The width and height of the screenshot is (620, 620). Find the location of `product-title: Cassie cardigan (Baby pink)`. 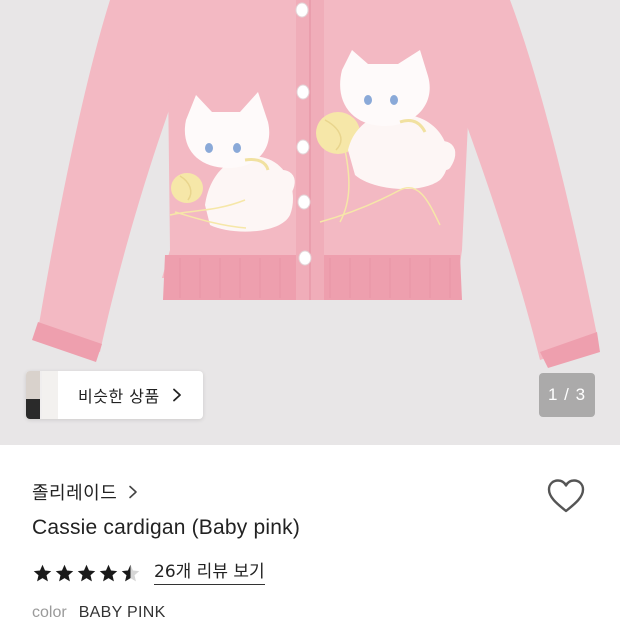

product-title: Cassie cardigan (Baby pink) is located at coordinates (166, 527).